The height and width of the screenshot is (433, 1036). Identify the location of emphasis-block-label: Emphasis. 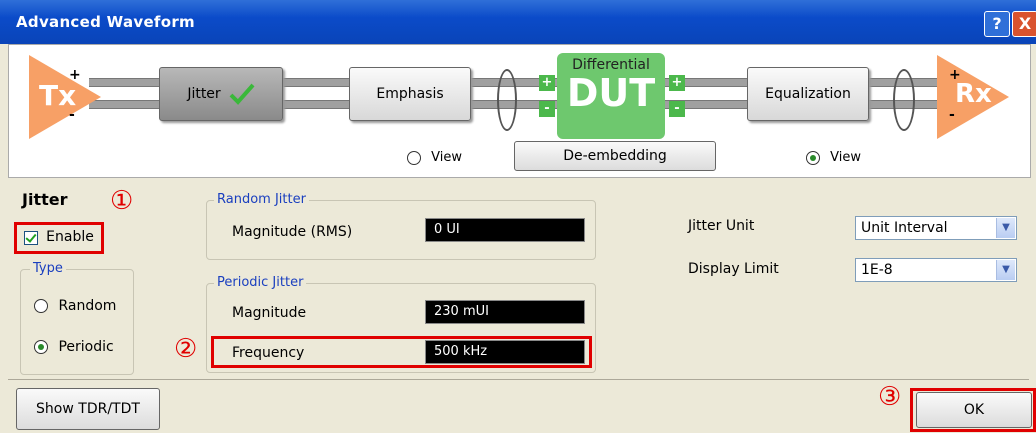
(410, 94).